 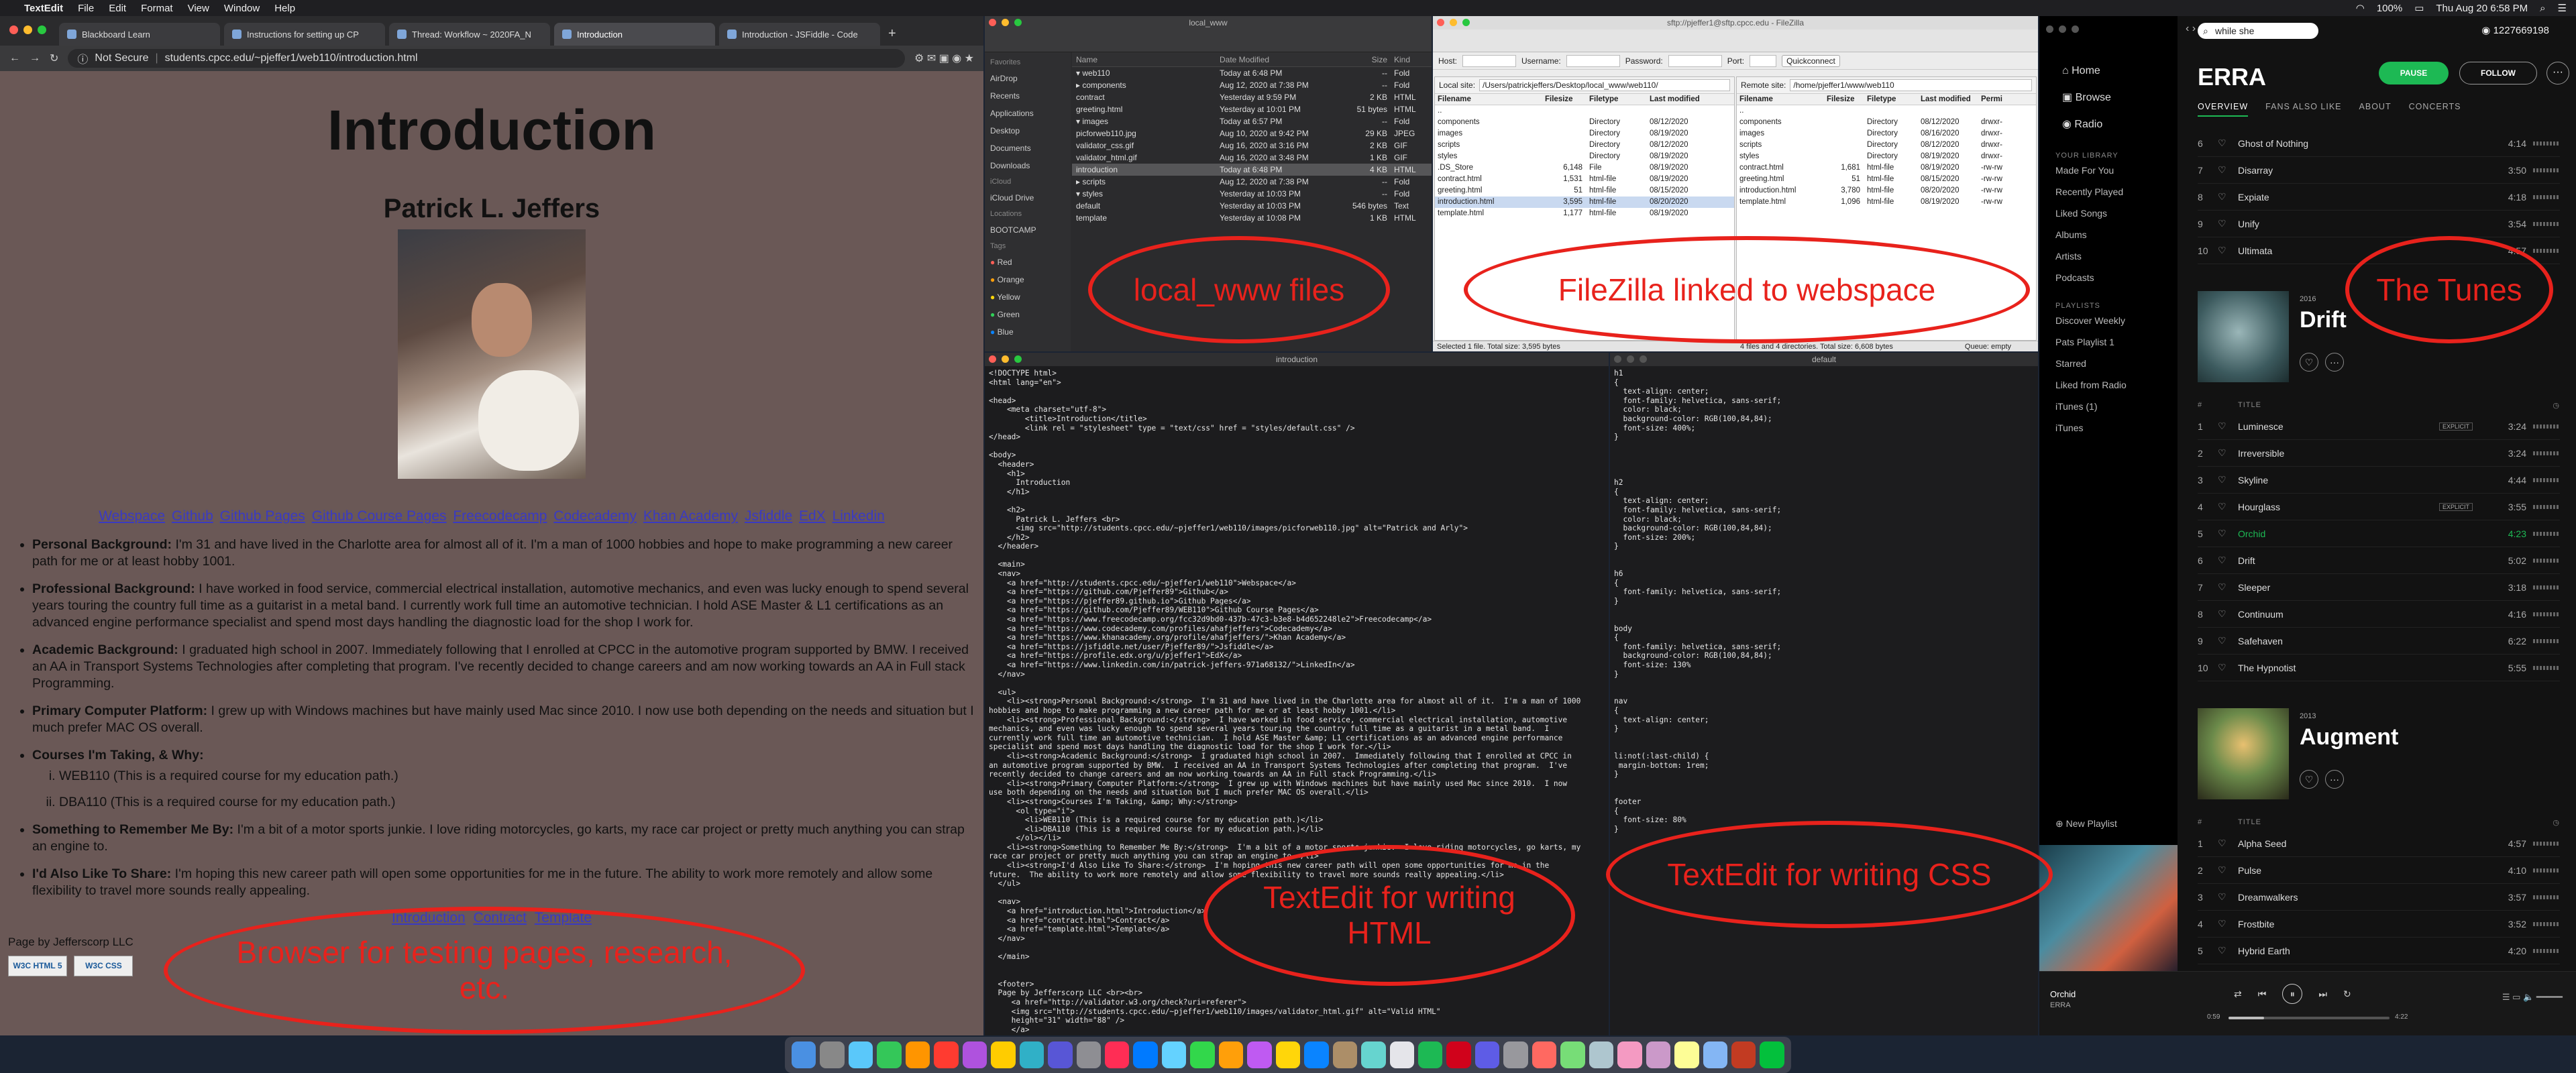 What do you see at coordinates (2347, 994) in the screenshot?
I see `repeat-icon: ↻` at bounding box center [2347, 994].